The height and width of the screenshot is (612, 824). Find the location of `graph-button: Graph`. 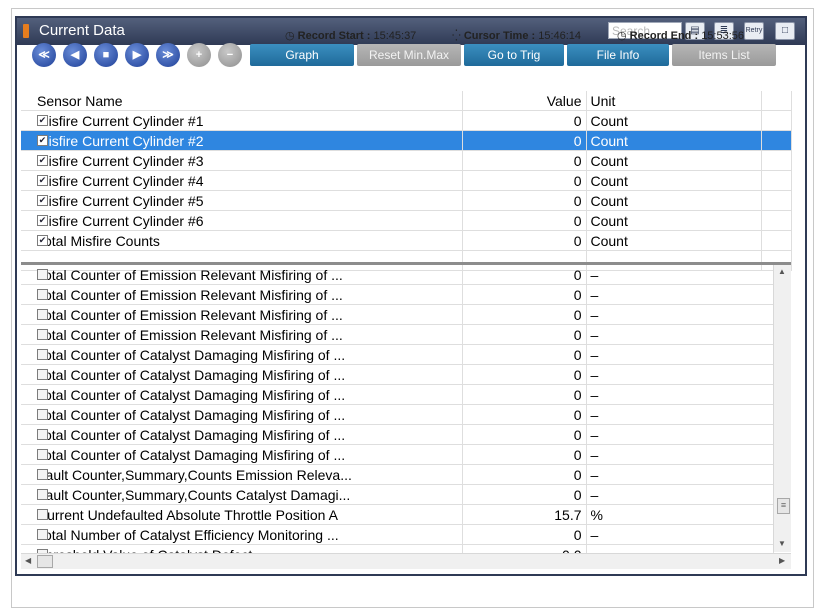

graph-button: Graph is located at coordinates (302, 55).